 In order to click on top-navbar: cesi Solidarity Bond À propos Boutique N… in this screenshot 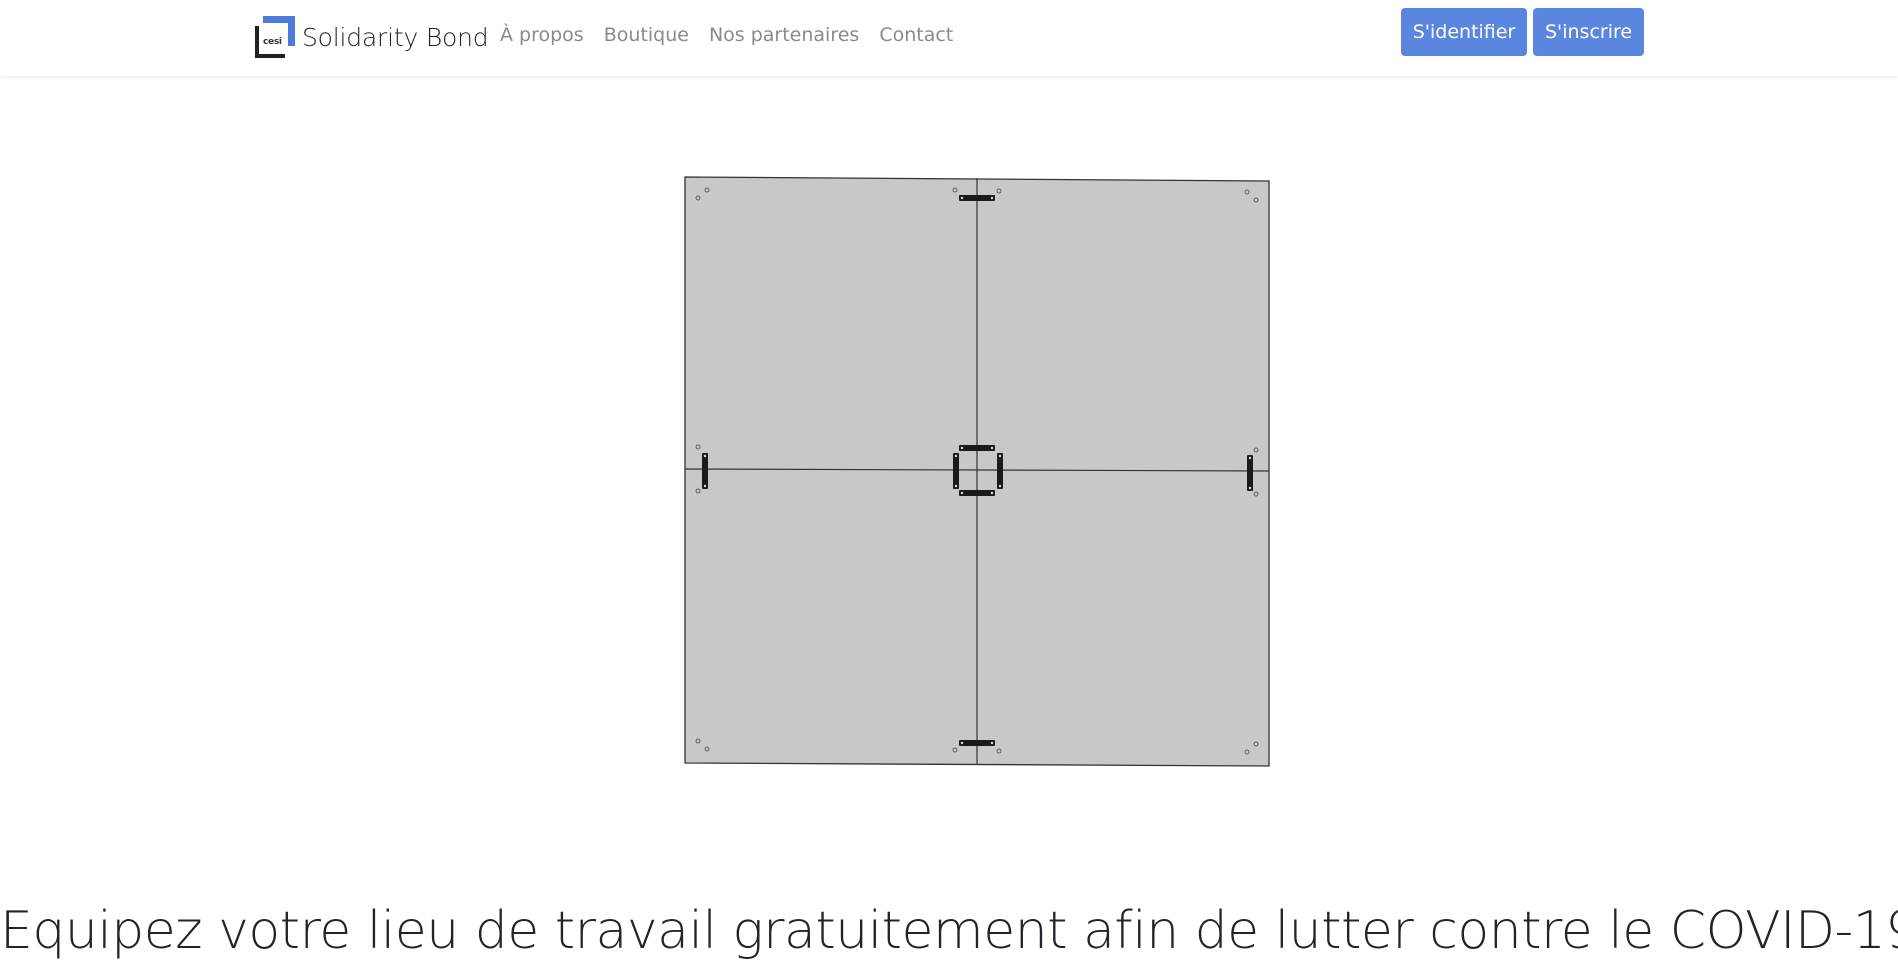, I will do `click(949, 38)`.